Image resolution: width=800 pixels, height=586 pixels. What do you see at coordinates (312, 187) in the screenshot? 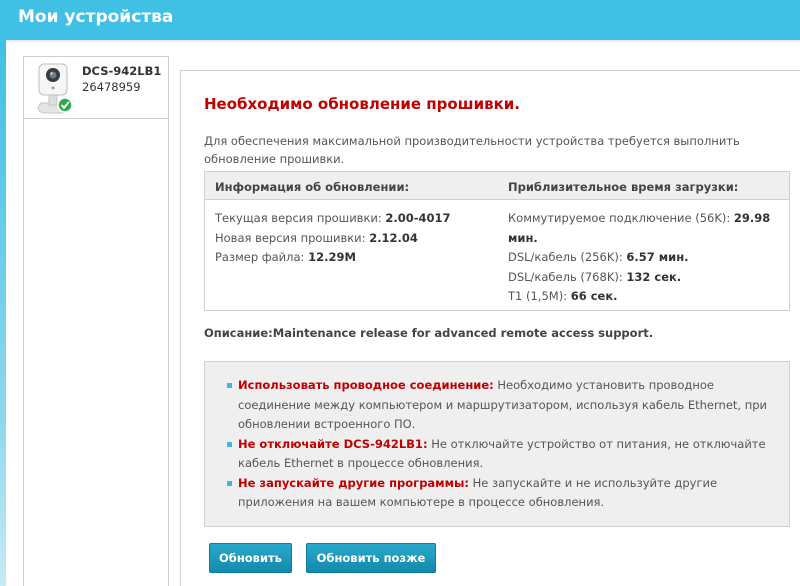
I see `update-info-header: Информация об обновлении:` at bounding box center [312, 187].